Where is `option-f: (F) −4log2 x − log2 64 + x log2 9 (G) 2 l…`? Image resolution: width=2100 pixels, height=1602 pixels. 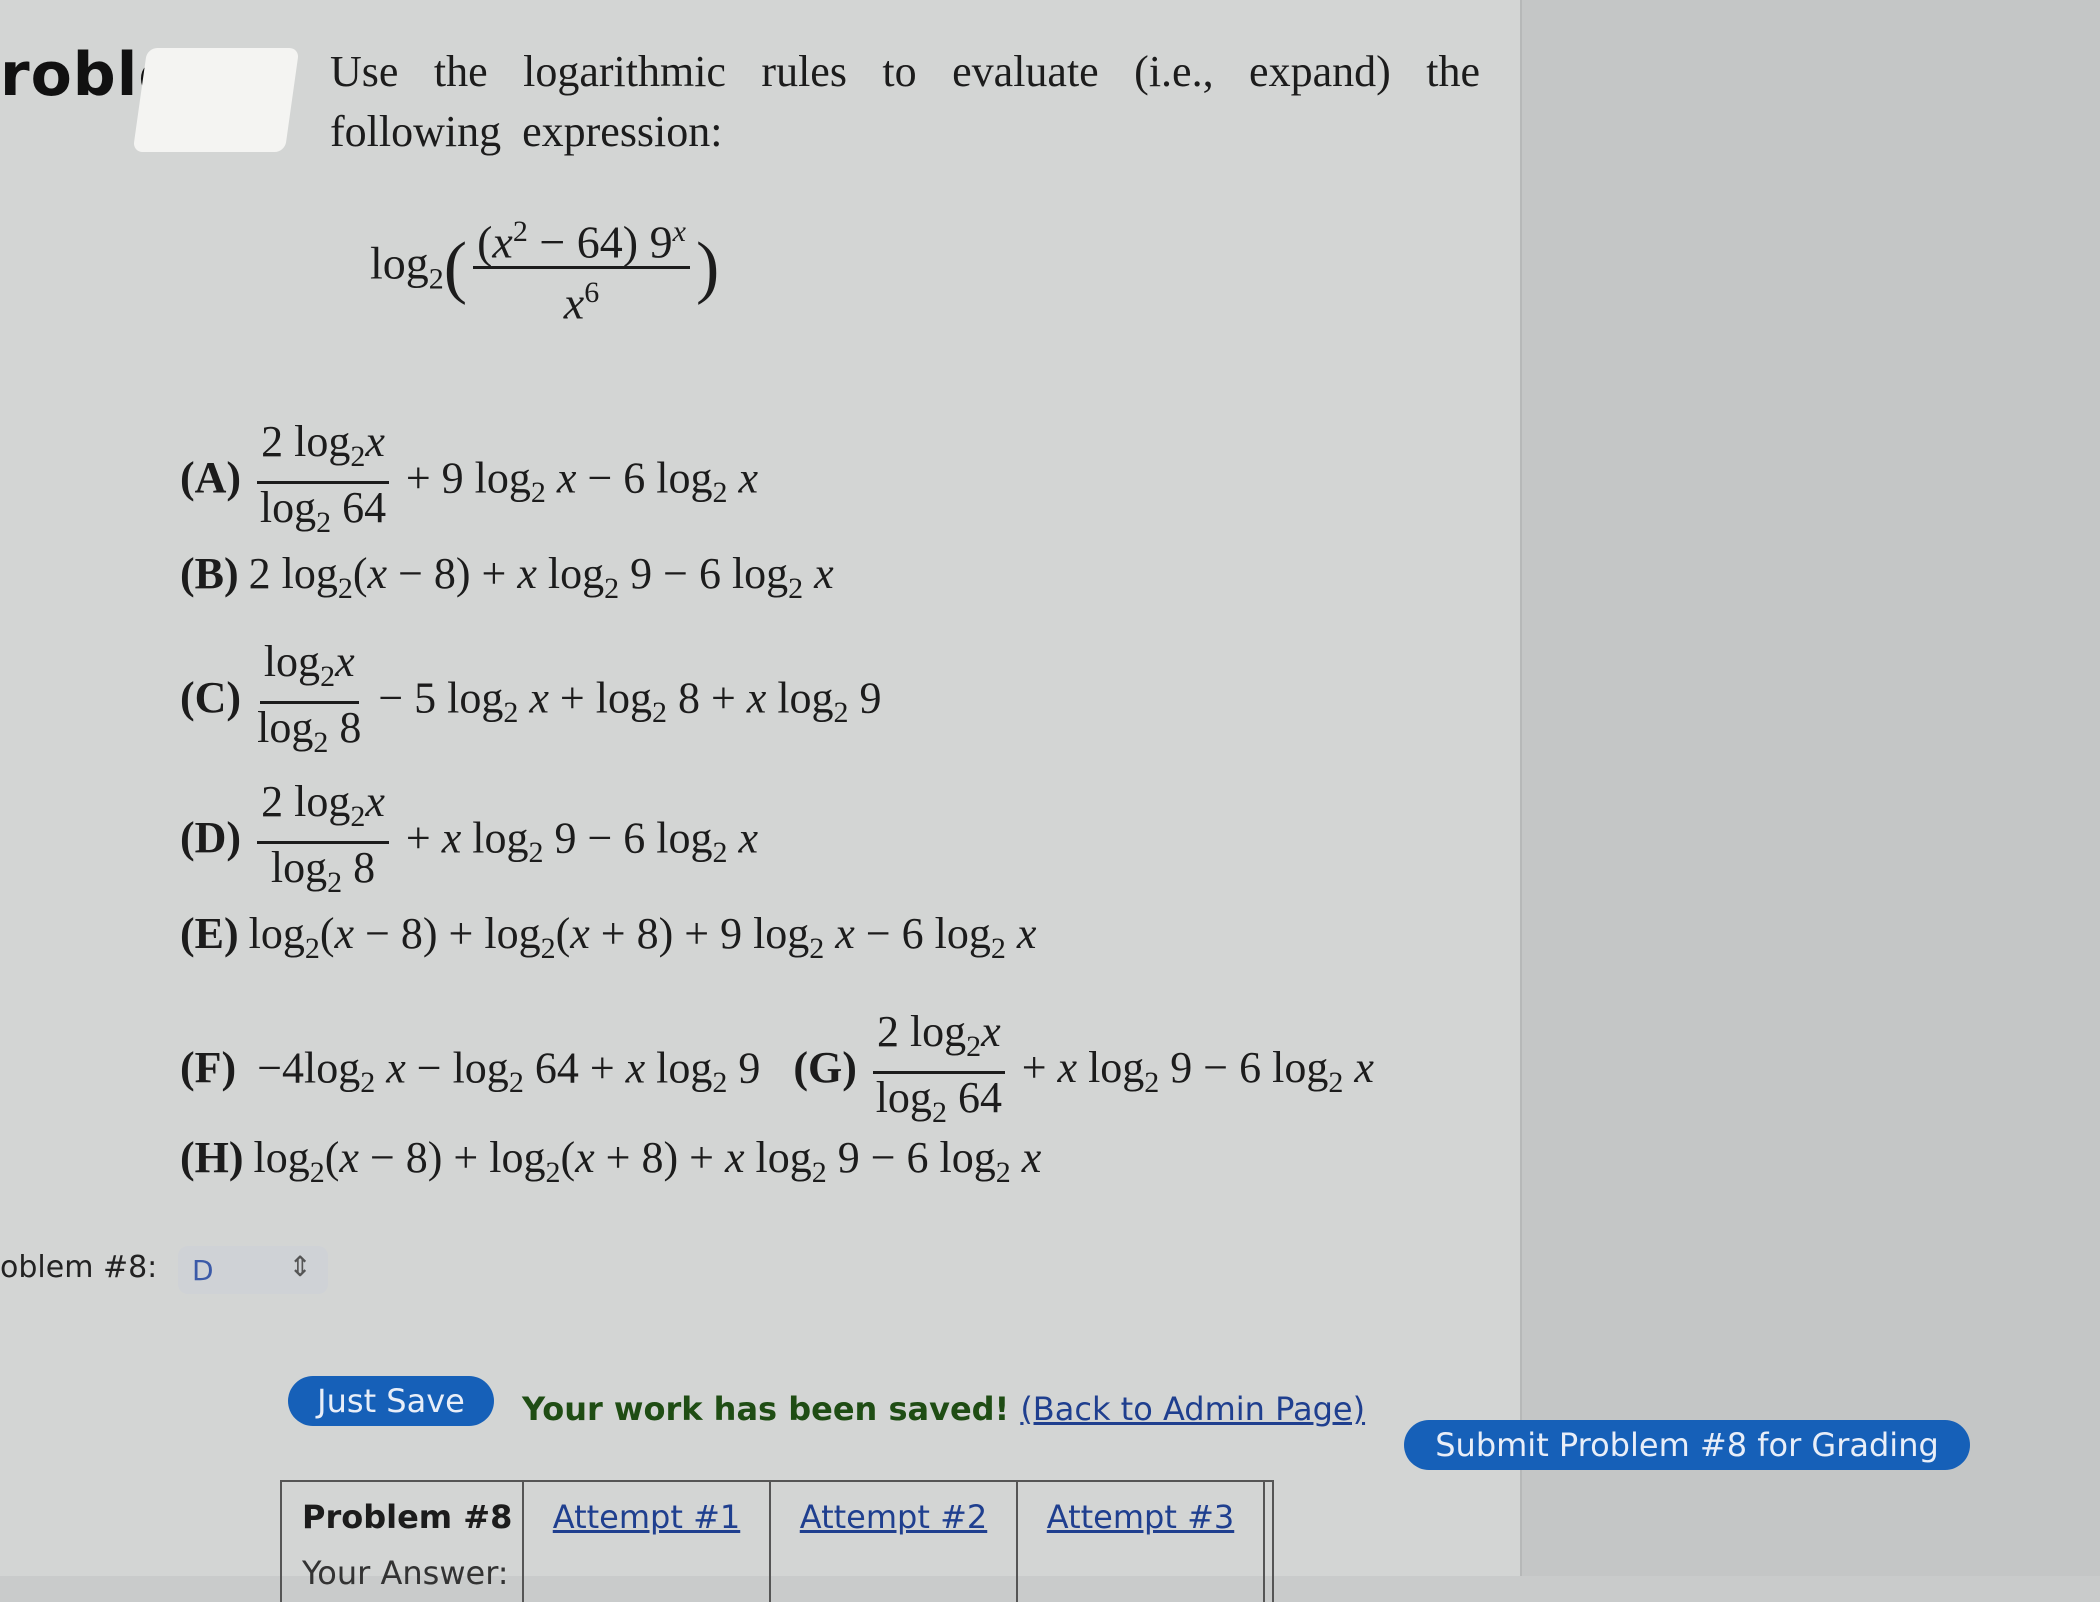 option-f: (F) −4log2 x − log2 64 + x log2 9 (G) 2 l… is located at coordinates (777, 1068).